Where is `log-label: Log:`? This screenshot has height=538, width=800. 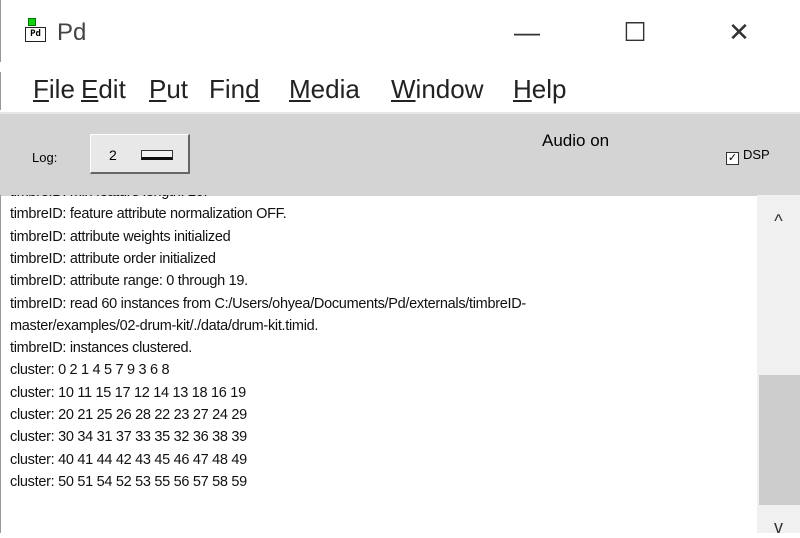
log-label: Log: is located at coordinates (45, 157).